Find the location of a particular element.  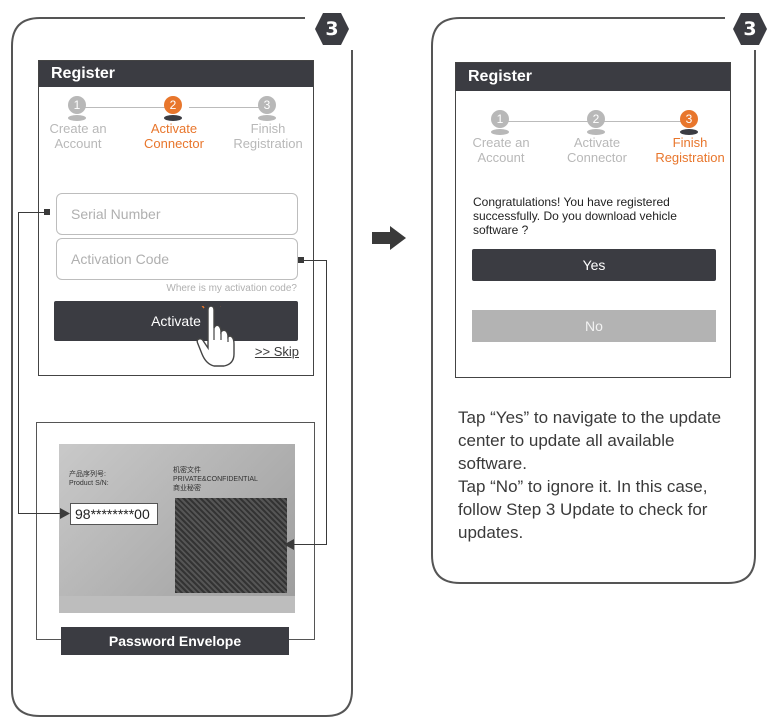

step-badge-left: 3 is located at coordinates (332, 29).